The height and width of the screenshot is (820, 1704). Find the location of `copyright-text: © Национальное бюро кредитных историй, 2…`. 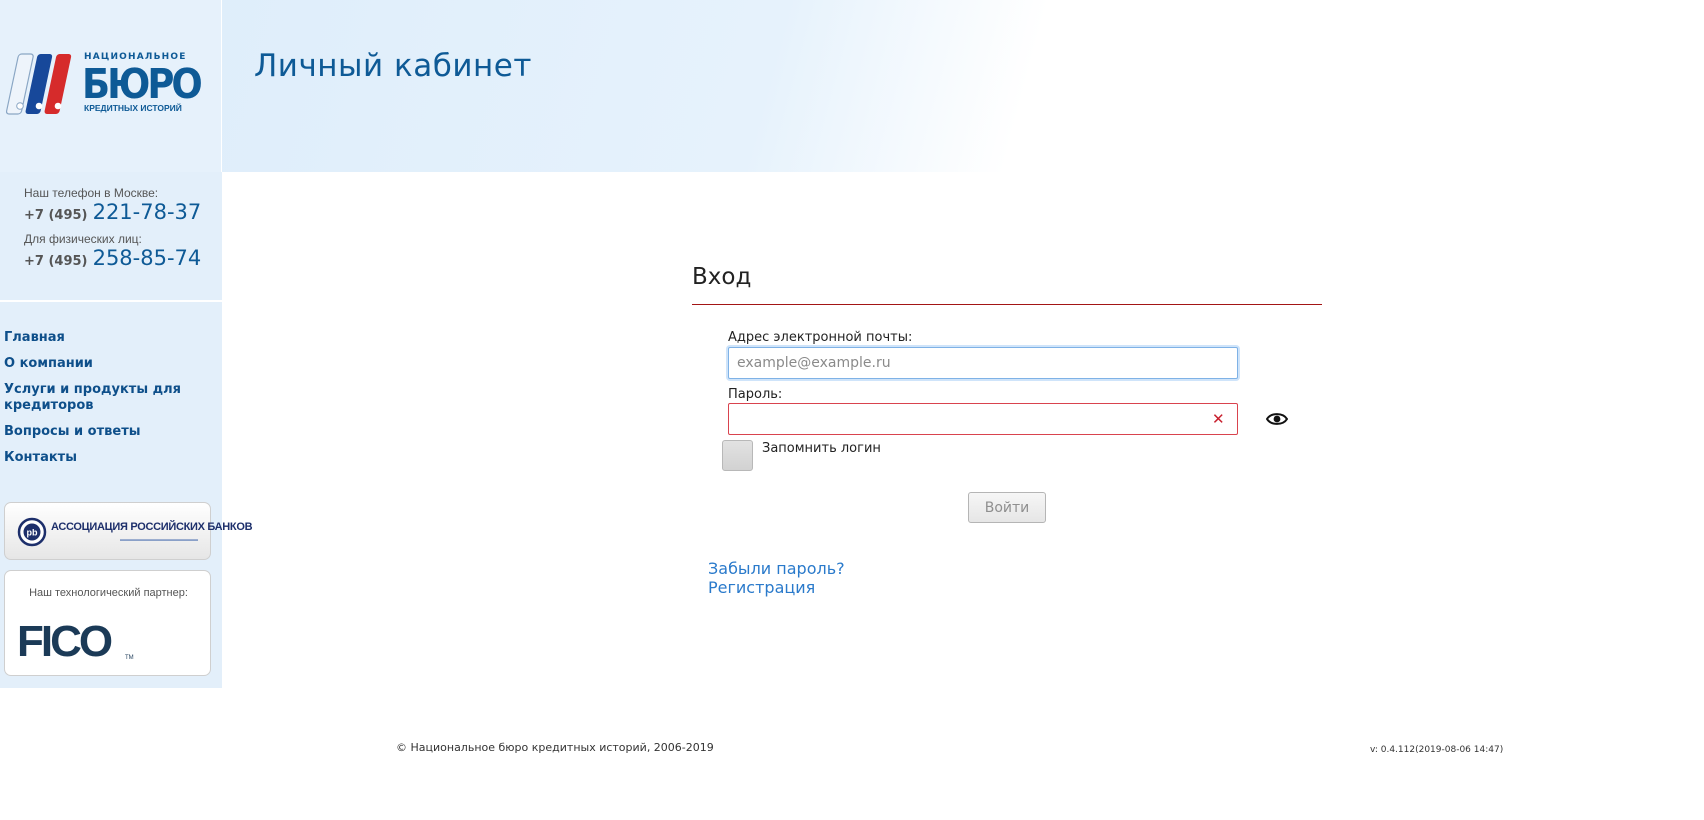

copyright-text: © Национальное бюро кредитных историй, 2… is located at coordinates (555, 747).